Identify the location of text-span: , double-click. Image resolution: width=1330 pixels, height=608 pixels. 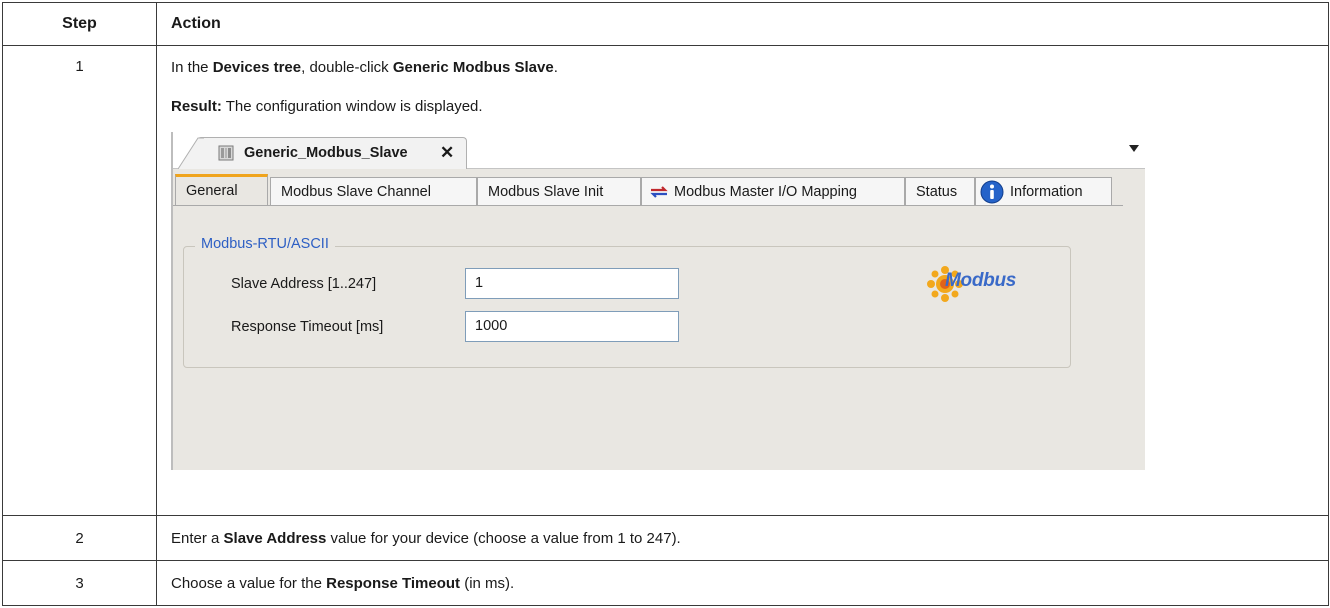
(347, 67).